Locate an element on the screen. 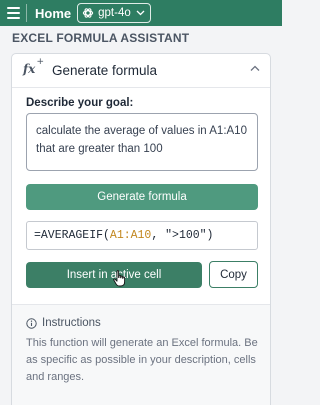 Image resolution: width=320 pixels, height=405 pixels. formula-suffix: , ">100") is located at coordinates (182, 235).